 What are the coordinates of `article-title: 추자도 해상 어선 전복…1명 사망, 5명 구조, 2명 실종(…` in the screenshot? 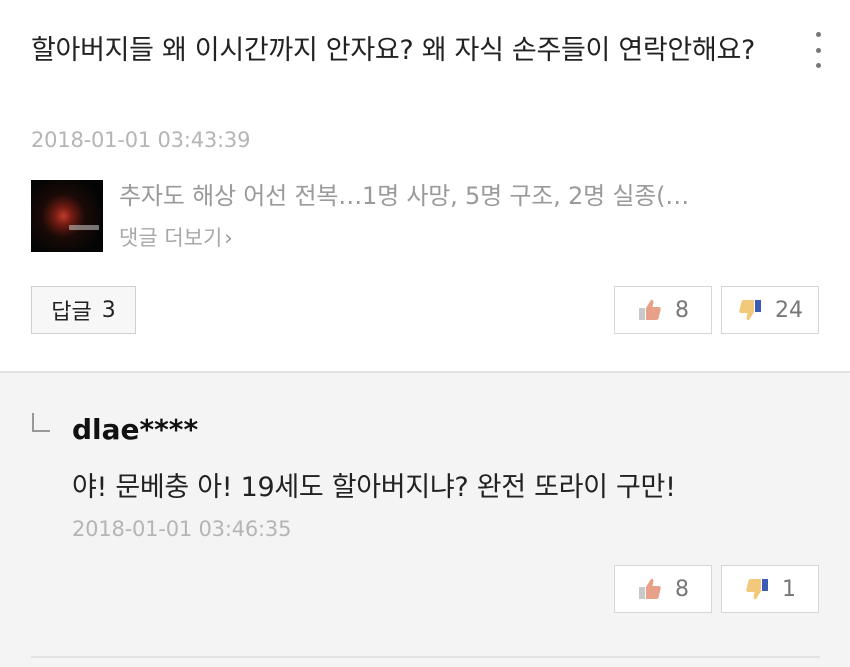 It's located at (469, 196).